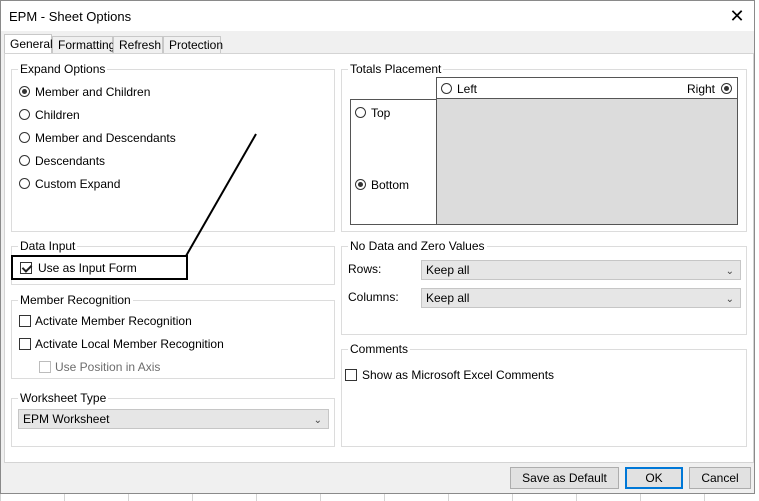 Image resolution: width=759 pixels, height=501 pixels. What do you see at coordinates (66, 419) in the screenshot?
I see `worksheet-type-value: EPM Worksheet` at bounding box center [66, 419].